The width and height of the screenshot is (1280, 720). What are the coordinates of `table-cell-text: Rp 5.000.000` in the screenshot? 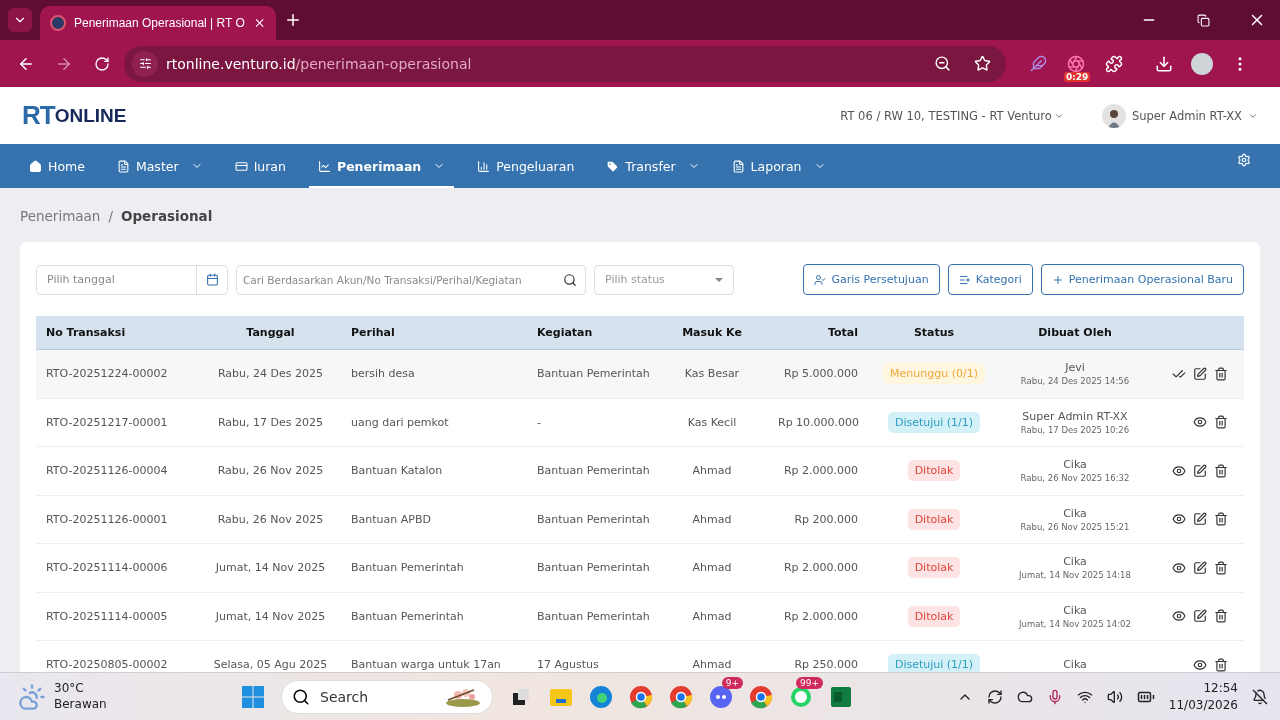 It's located at (820, 374).